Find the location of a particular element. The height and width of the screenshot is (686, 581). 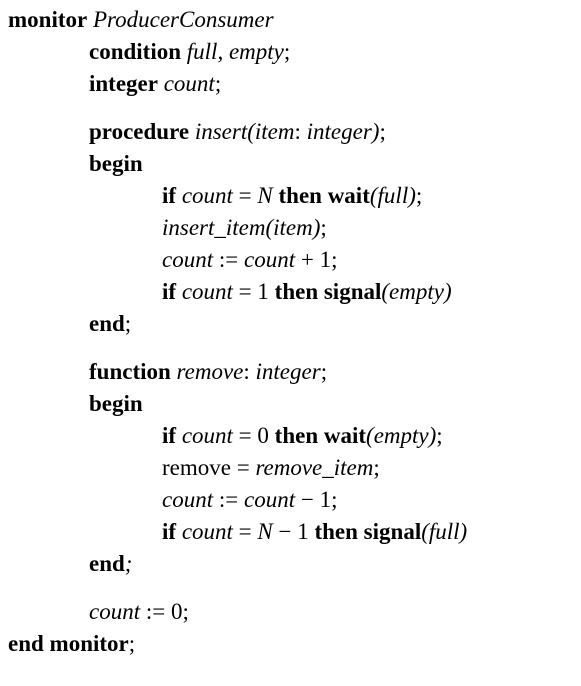

code-line: if count = N − 1 then signal(full) is located at coordinates (314, 532).